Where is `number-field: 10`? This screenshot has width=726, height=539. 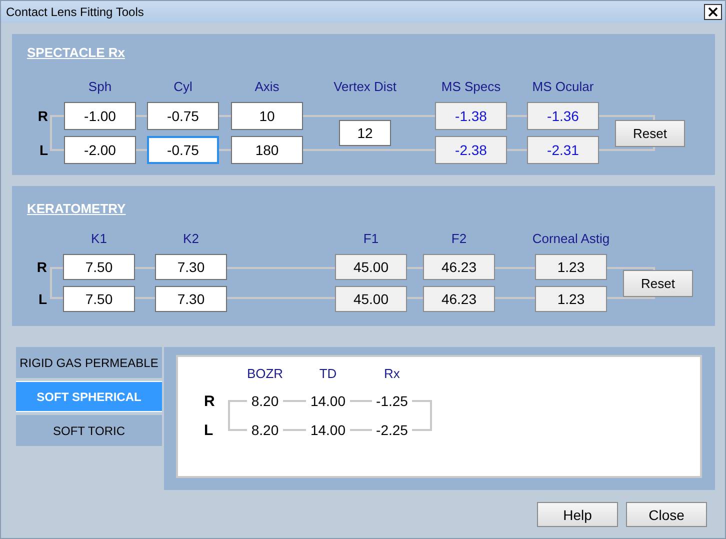
number-field: 10 is located at coordinates (267, 116).